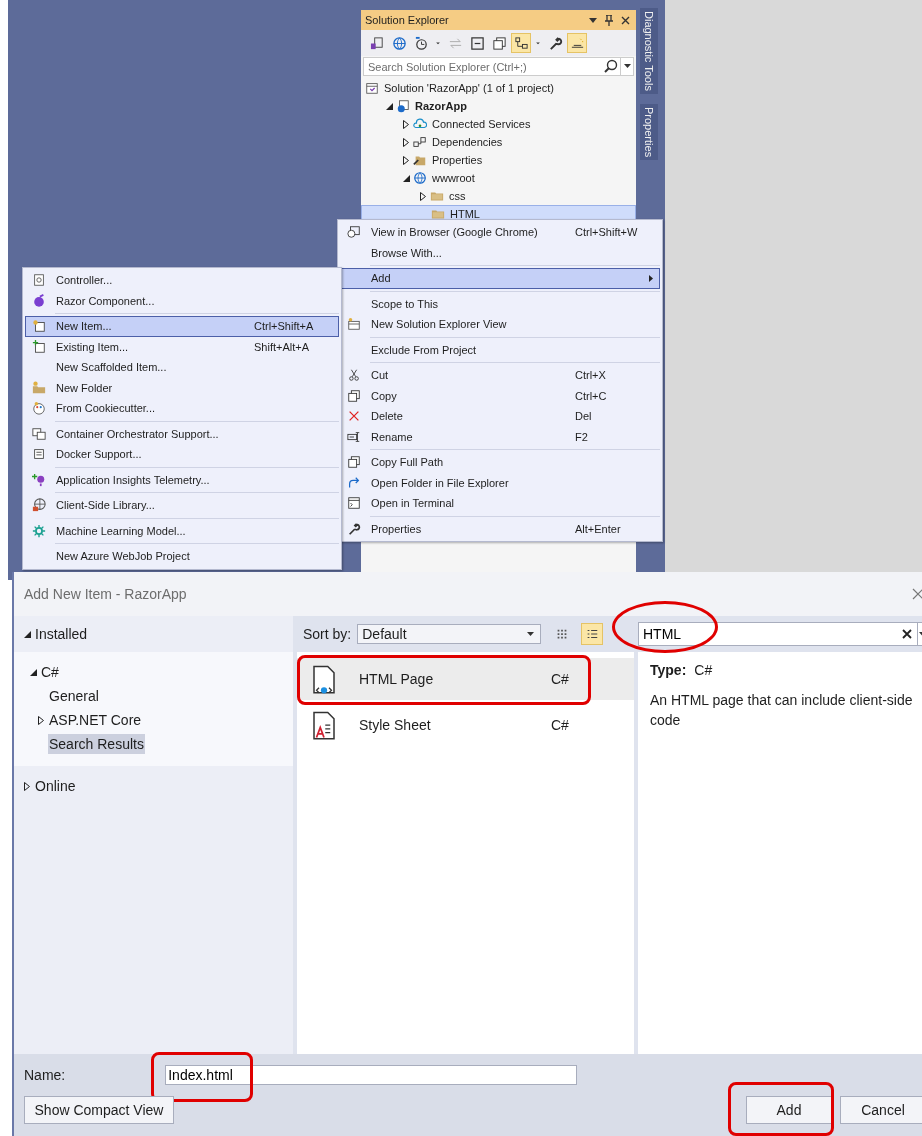 This screenshot has height=1136, width=922. I want to click on menu-item-label: Copy Full Path, so click(407, 462).